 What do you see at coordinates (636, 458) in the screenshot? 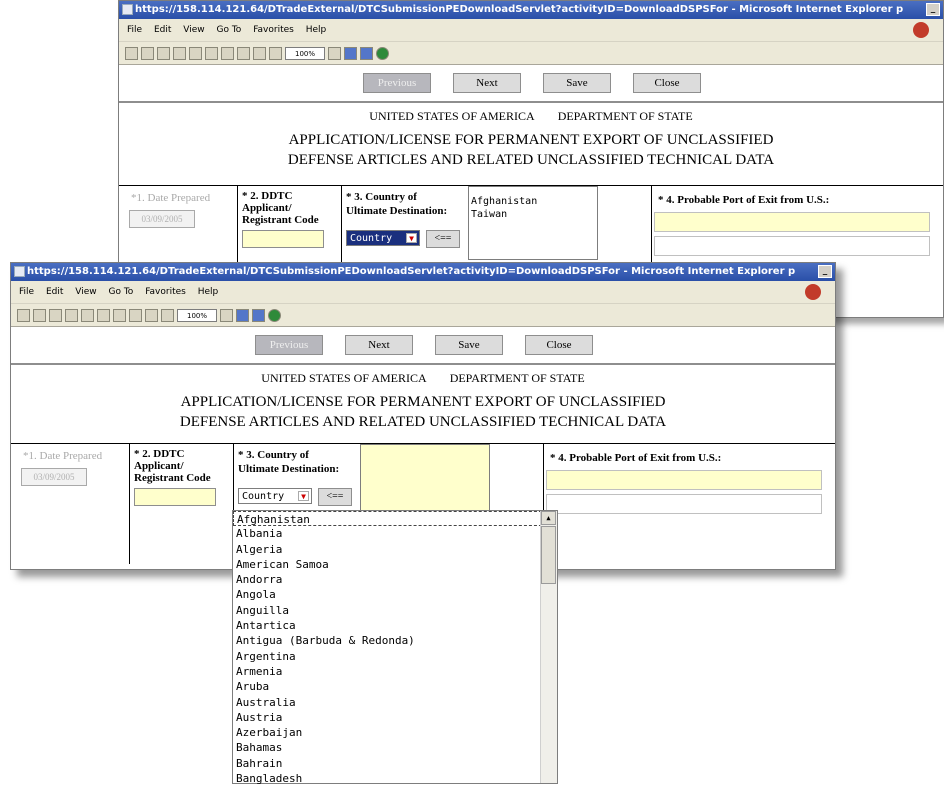
I see `port-label: * 4. Probable Port of Exit from U.S.:` at bounding box center [636, 458].